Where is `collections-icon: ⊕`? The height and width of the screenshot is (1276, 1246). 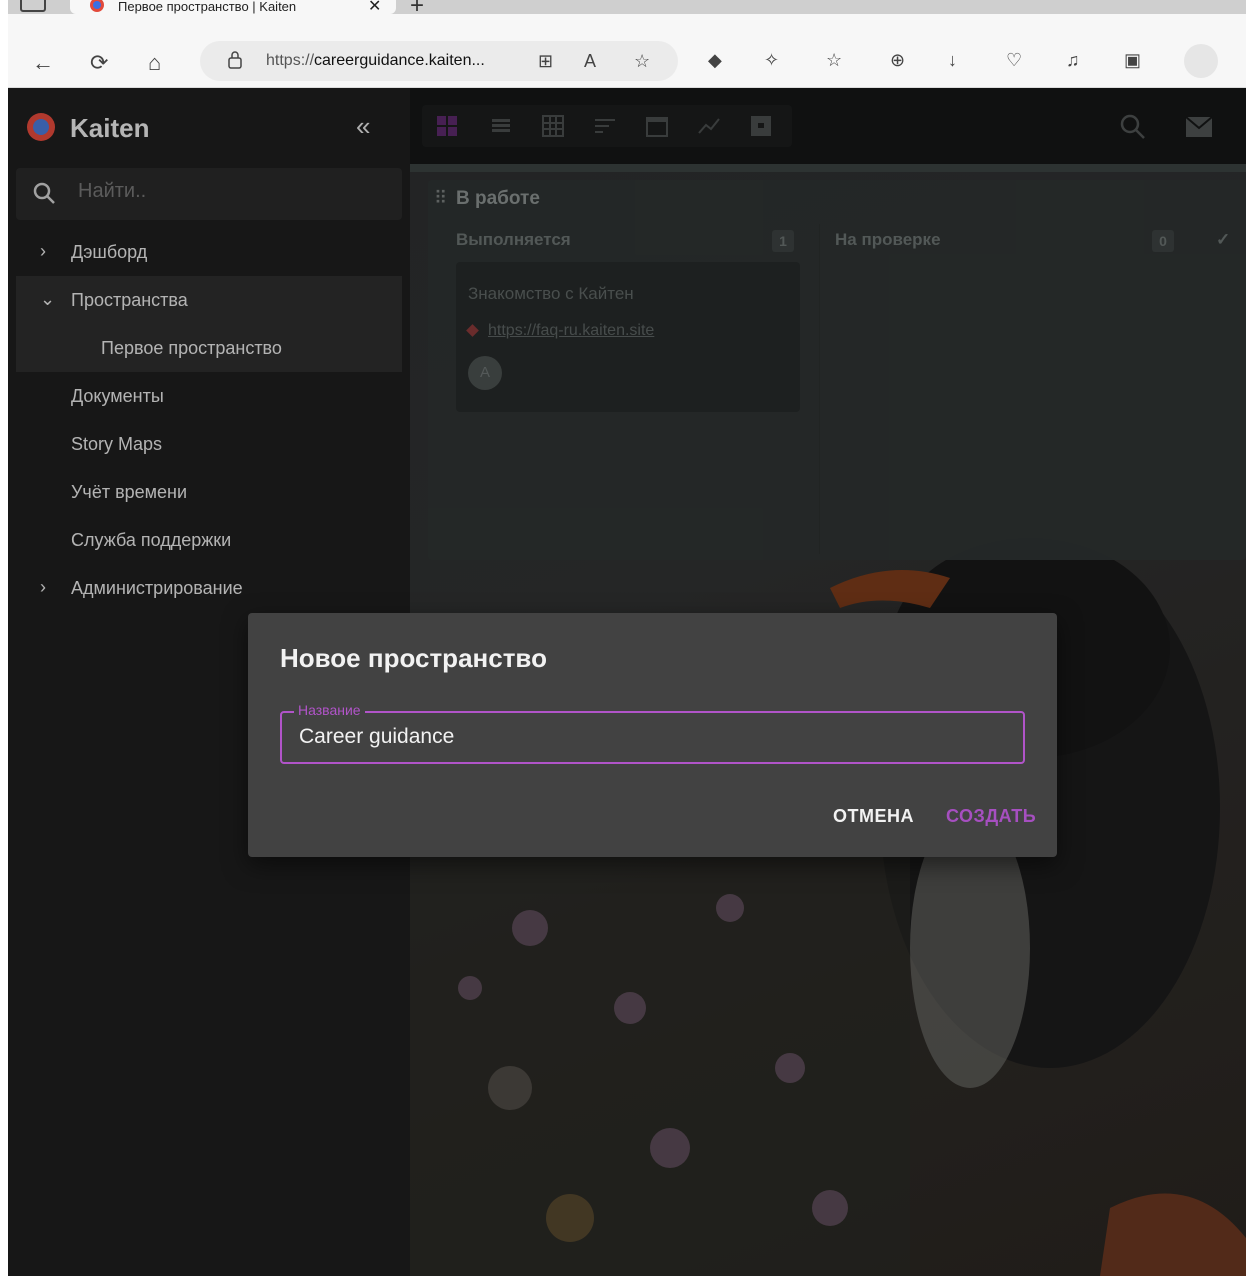 collections-icon: ⊕ is located at coordinates (897, 60).